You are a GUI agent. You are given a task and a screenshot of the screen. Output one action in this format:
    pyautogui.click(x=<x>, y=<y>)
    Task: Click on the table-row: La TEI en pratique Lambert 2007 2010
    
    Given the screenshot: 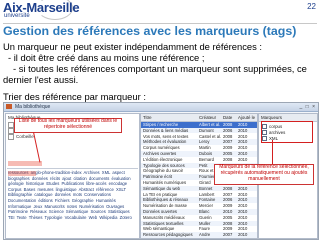 What is the action you would take?
    pyautogui.click(x=199, y=195)
    